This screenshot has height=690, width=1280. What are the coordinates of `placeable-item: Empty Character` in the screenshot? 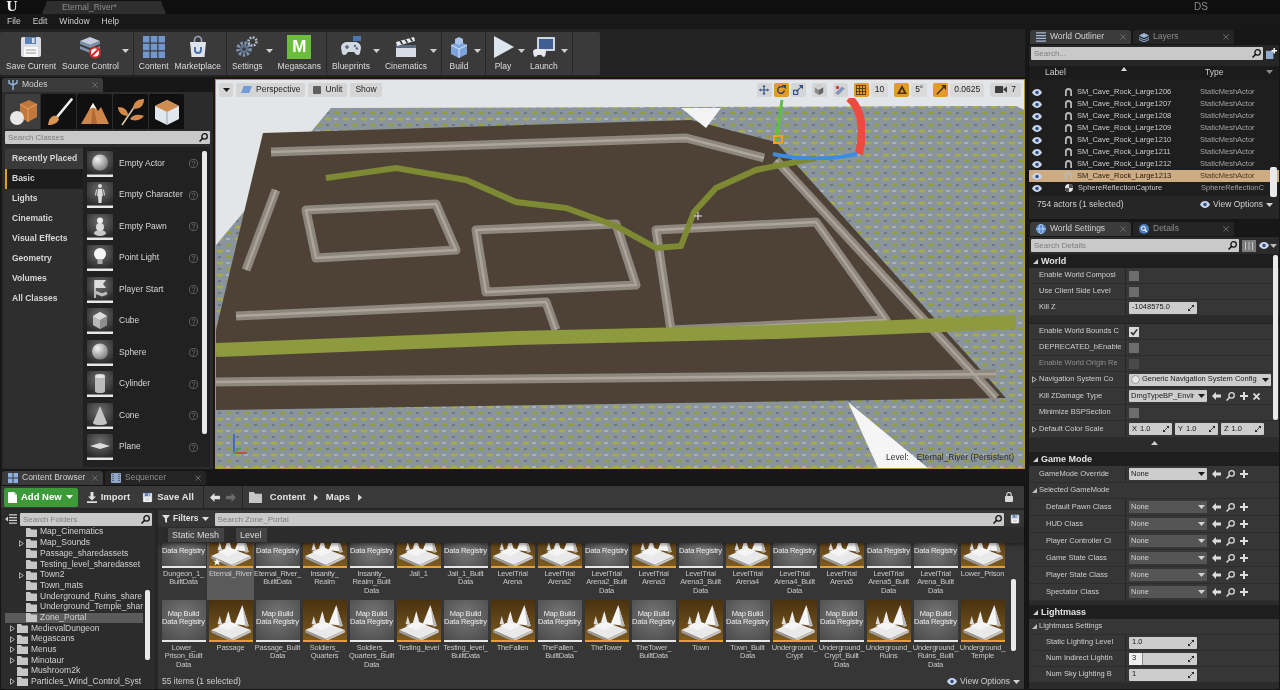 It's located at (148, 195).